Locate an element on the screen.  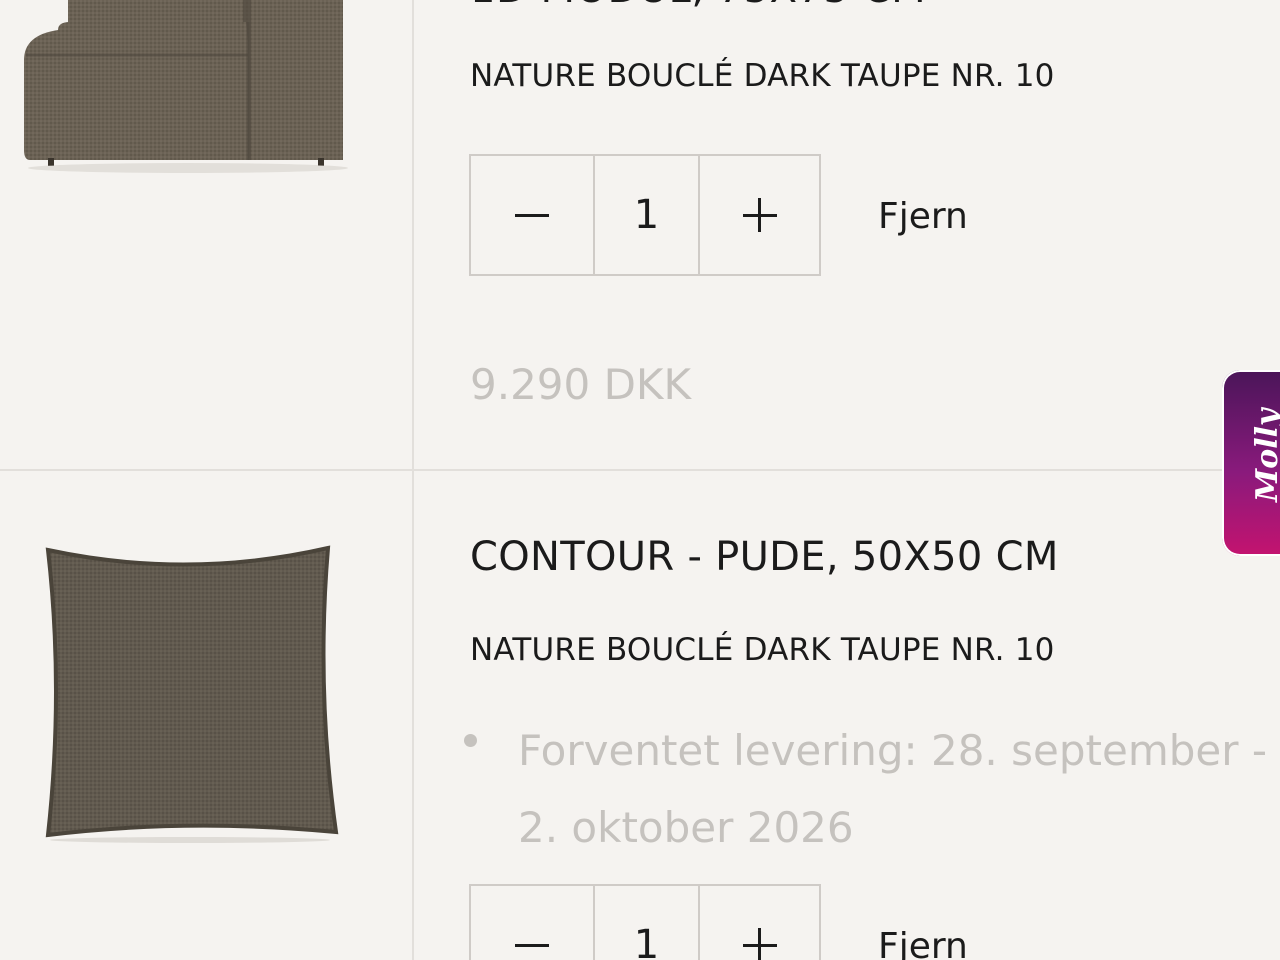
bullet-icon is located at coordinates (470, 740).